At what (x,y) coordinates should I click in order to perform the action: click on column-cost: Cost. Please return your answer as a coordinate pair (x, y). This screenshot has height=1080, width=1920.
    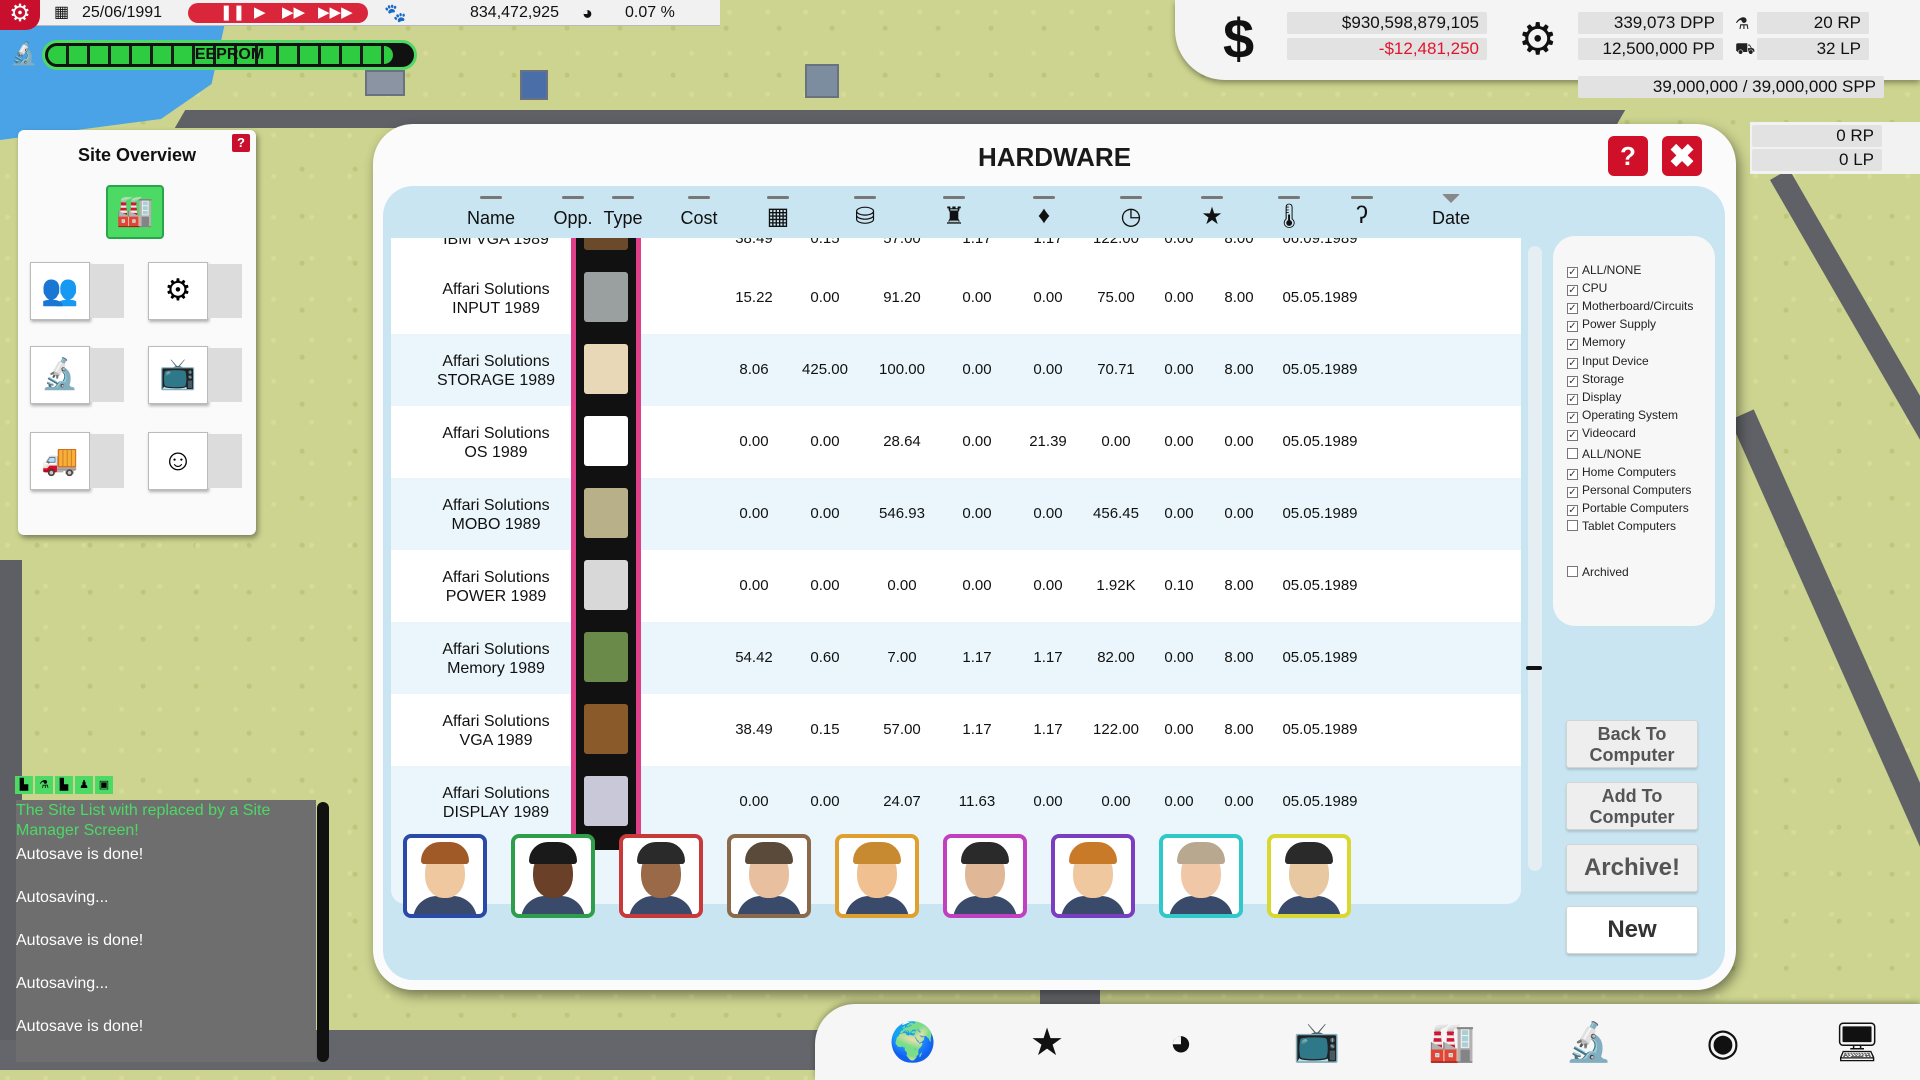
    Looking at the image, I should click on (699, 212).